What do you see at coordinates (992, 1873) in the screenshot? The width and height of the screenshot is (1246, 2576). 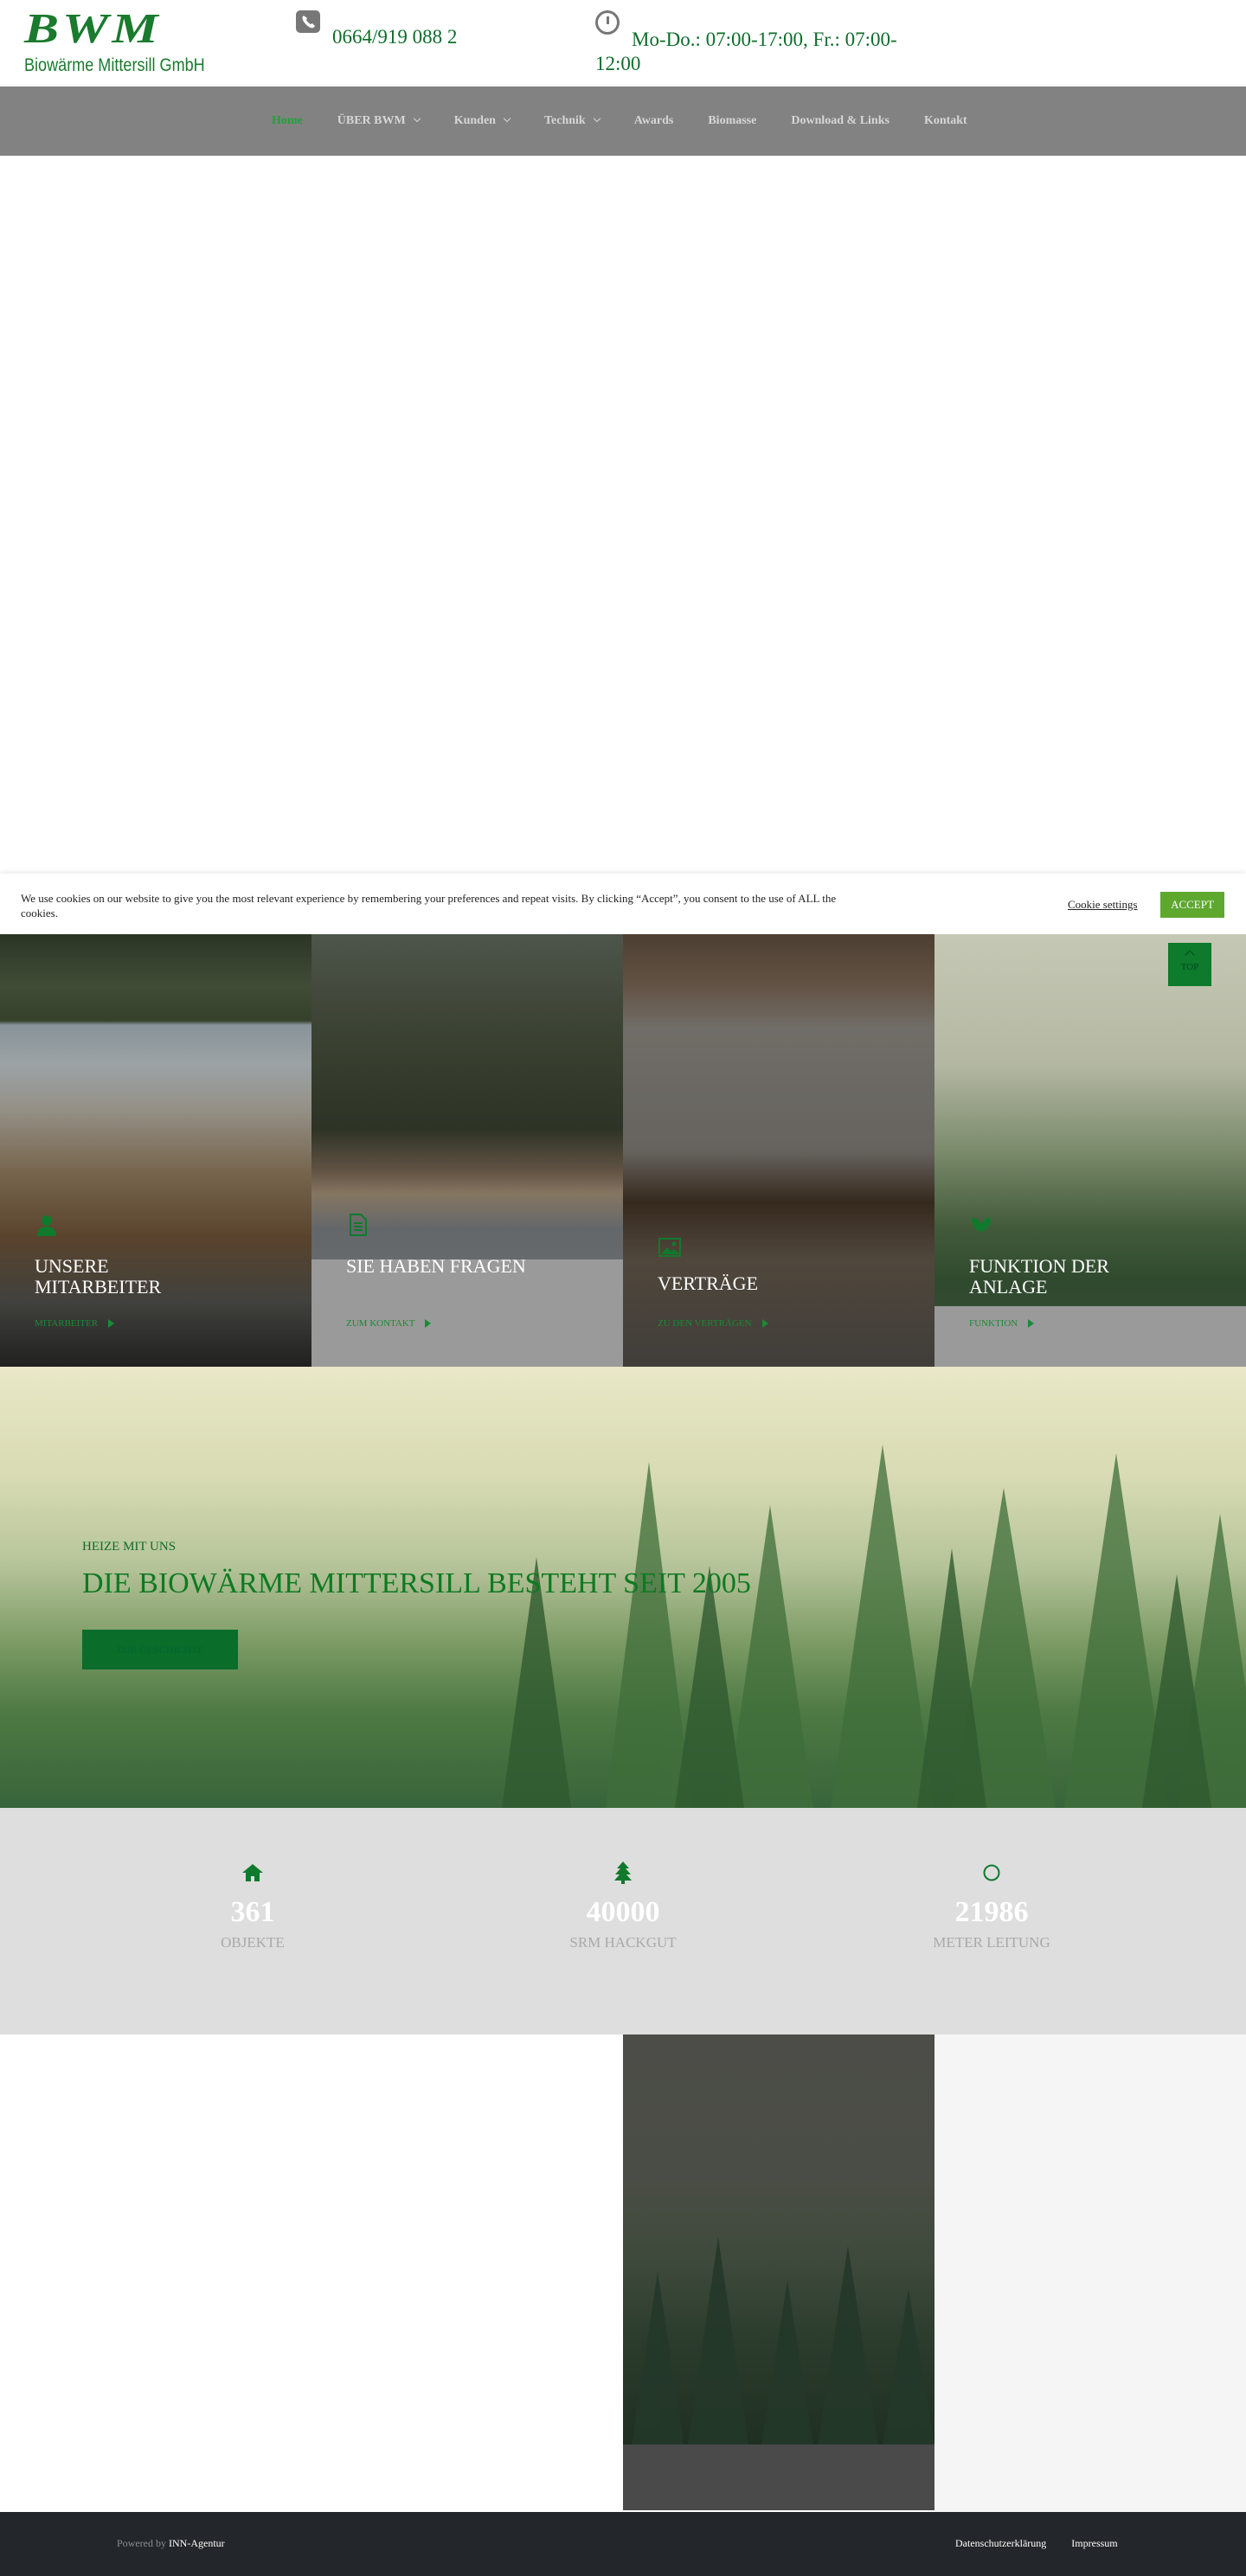 I see `circle-icon` at bounding box center [992, 1873].